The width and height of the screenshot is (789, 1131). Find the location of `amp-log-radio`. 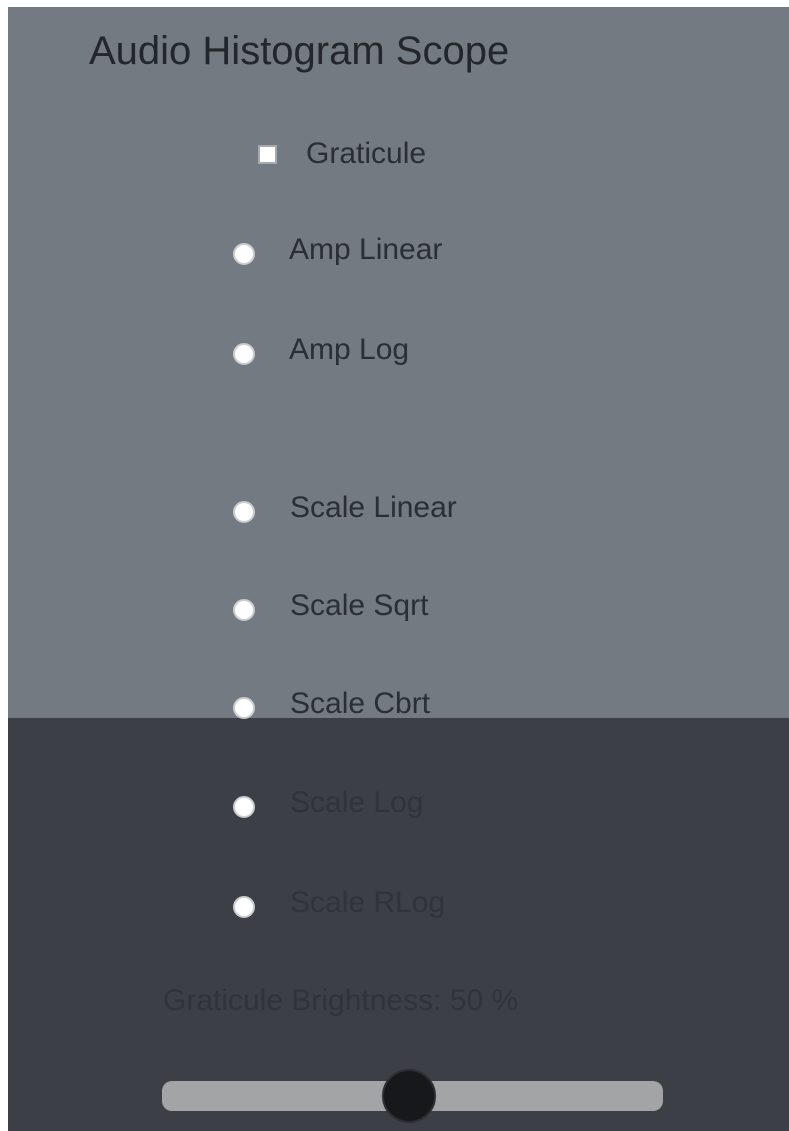

amp-log-radio is located at coordinates (244, 354).